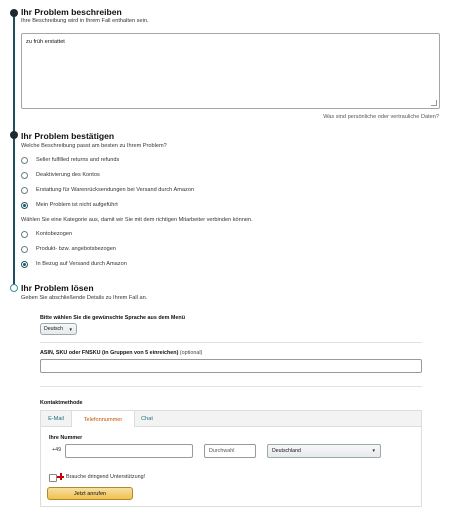 The image size is (461, 507). I want to click on radio-option-seller-returns: Seller fulfilled returns and refunds, so click(70, 160).